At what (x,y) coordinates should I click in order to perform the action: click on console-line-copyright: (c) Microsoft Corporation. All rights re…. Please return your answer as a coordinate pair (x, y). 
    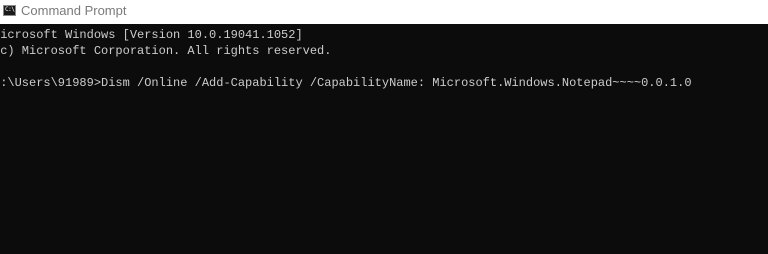
    Looking at the image, I should click on (166, 51).